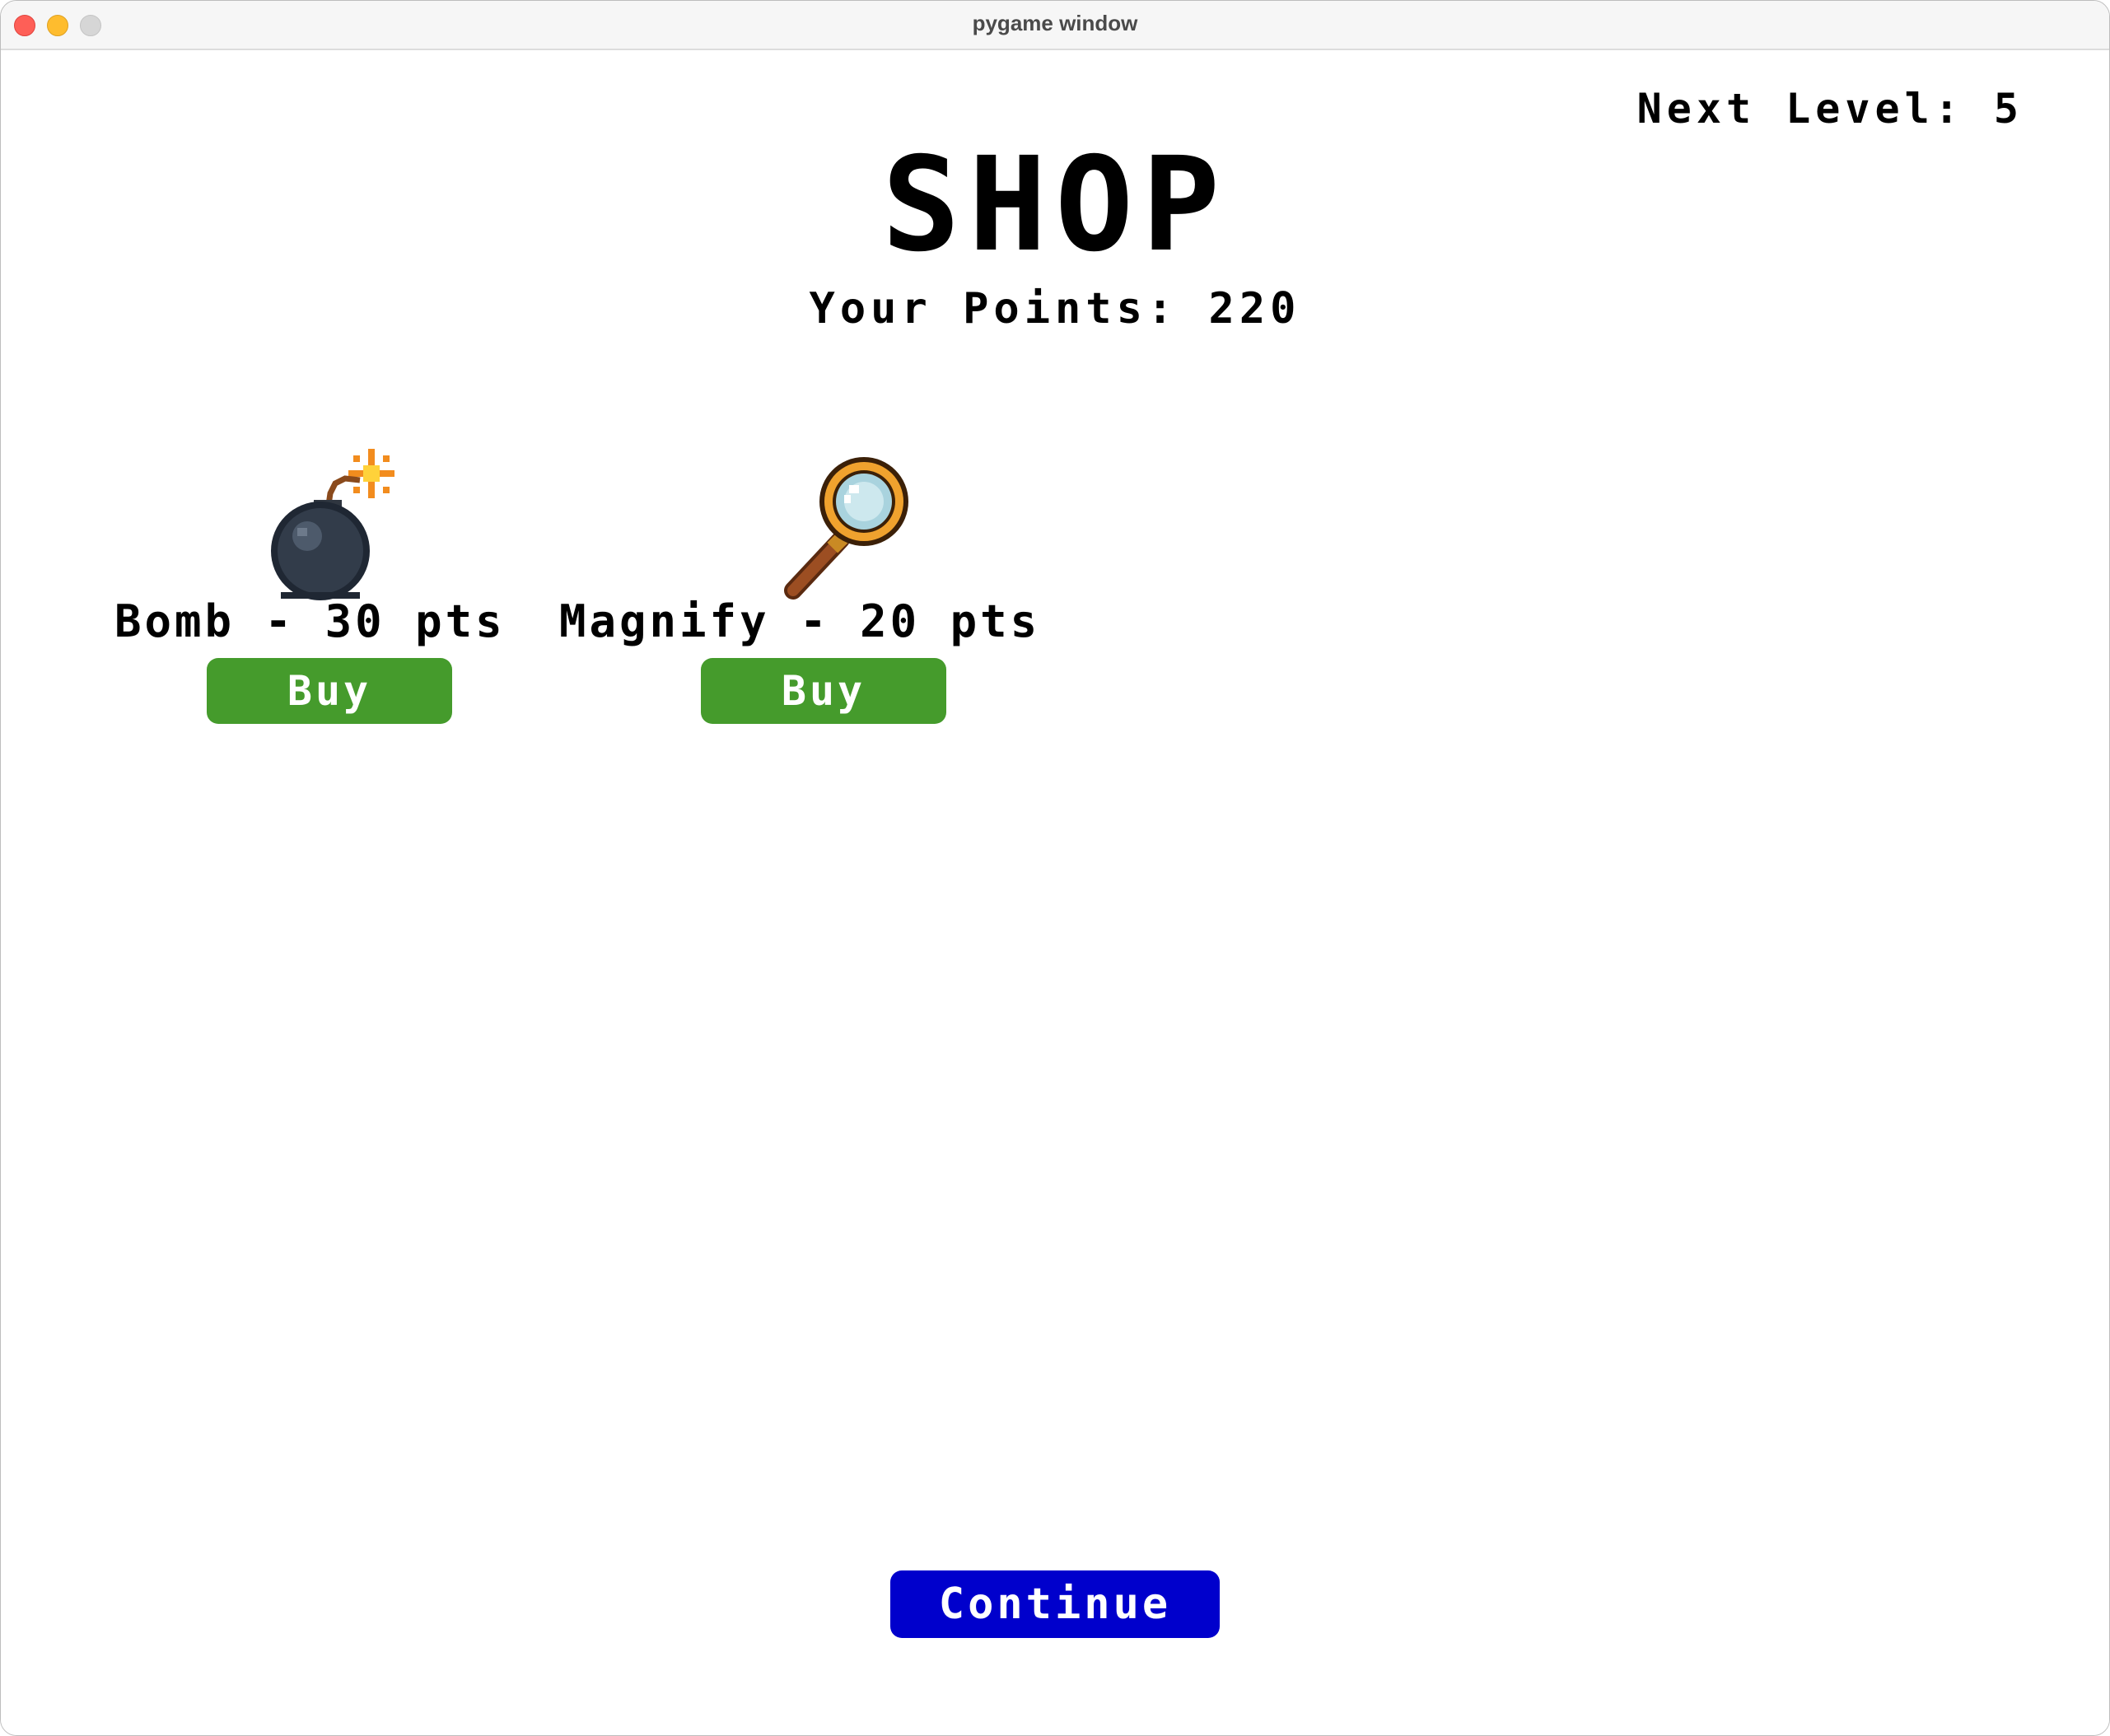  I want to click on points-display: Your Points: 220, so click(1055, 309).